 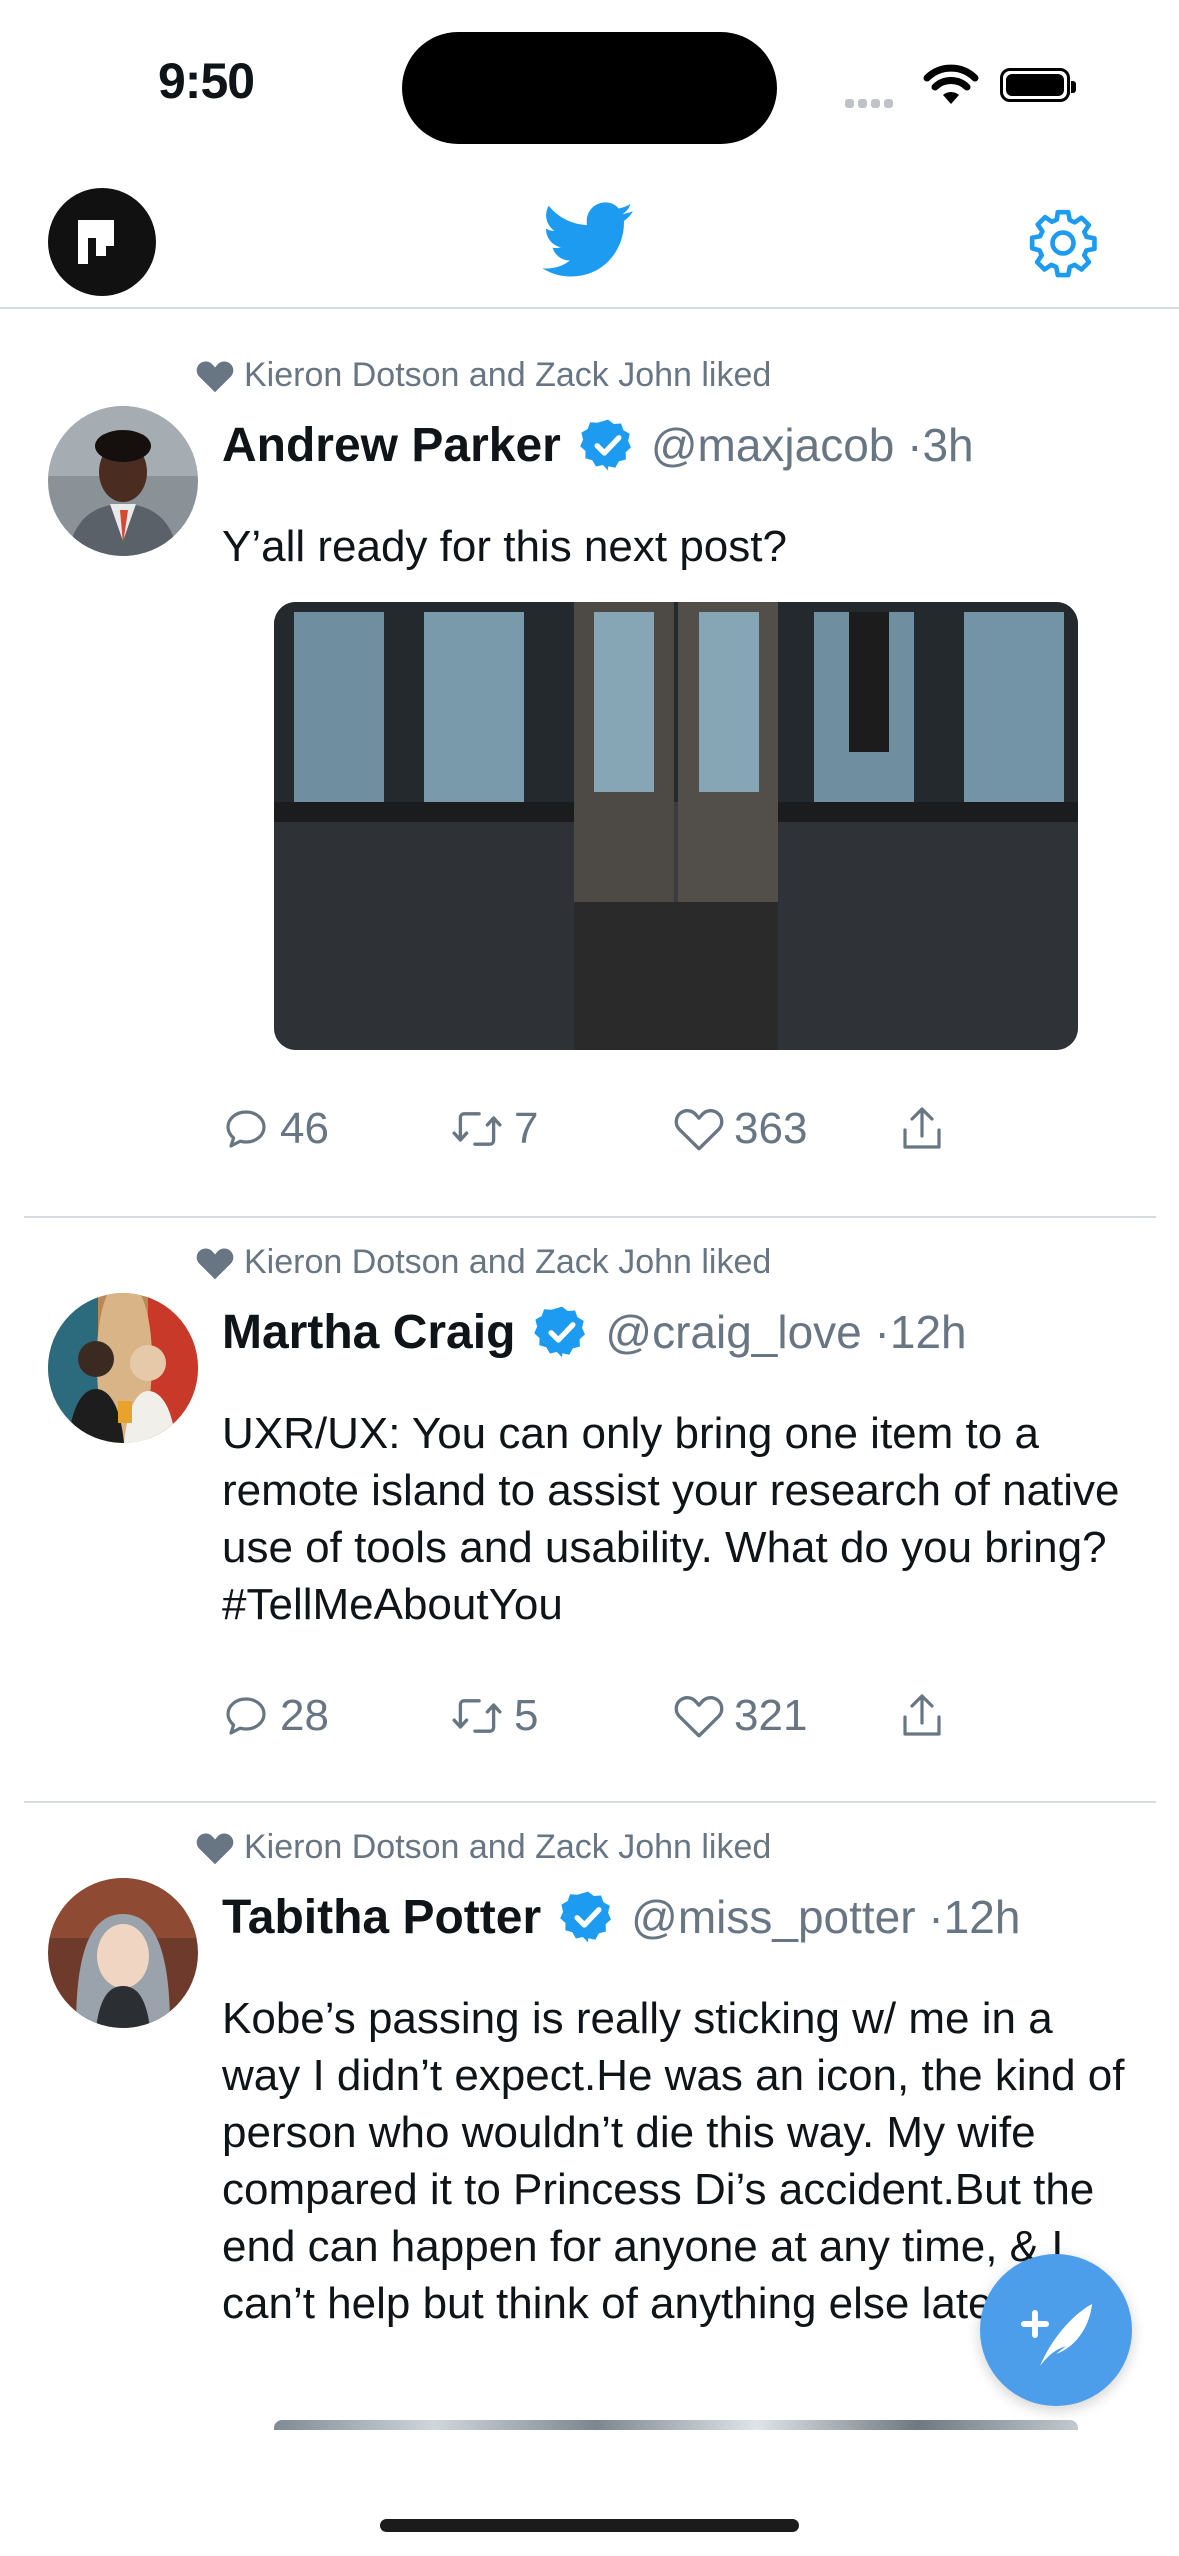 What do you see at coordinates (602, 1721) in the screenshot?
I see `tweet-actions: 28 5 321` at bounding box center [602, 1721].